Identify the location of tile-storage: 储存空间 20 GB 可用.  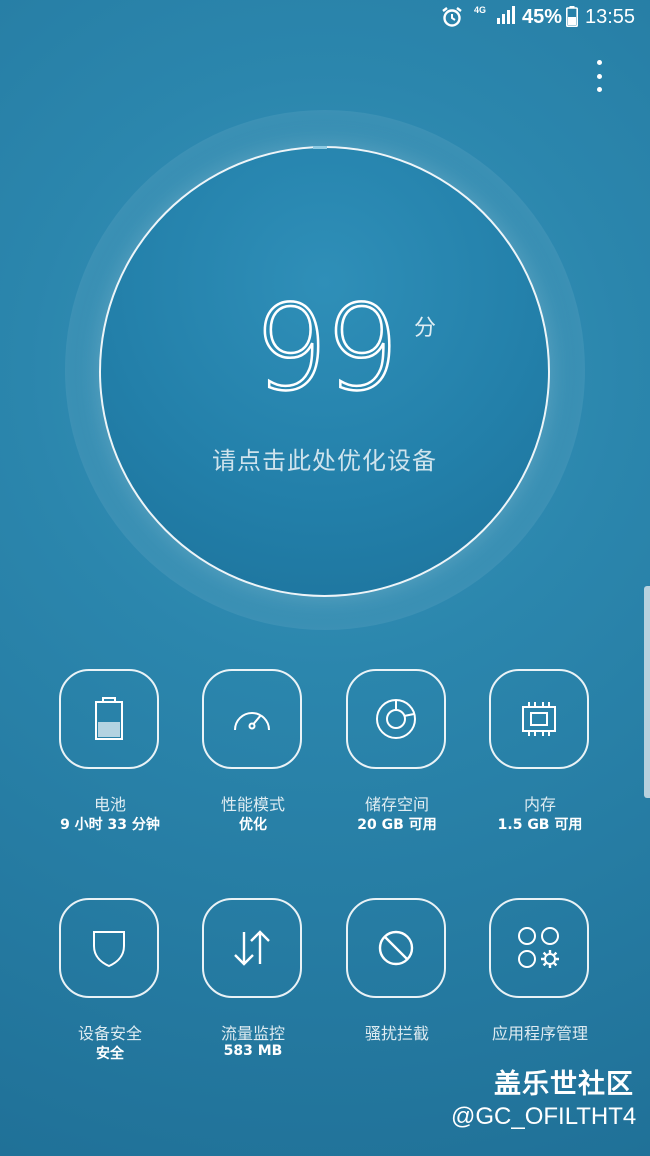
(397, 769).